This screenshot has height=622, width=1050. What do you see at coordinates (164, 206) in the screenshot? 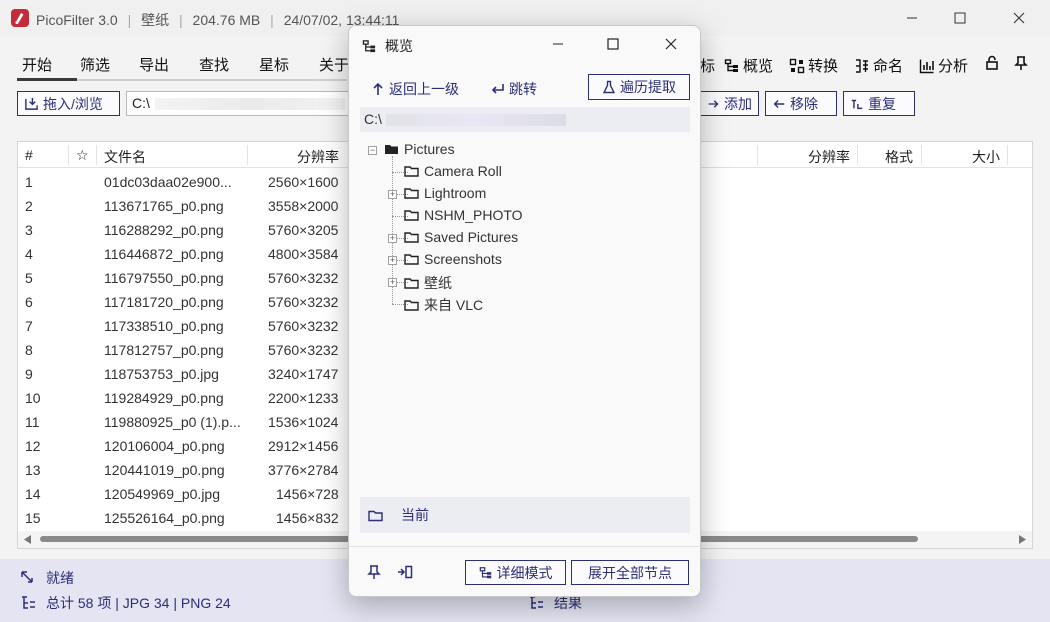
I see `row-filename: 113671765_p0.png` at bounding box center [164, 206].